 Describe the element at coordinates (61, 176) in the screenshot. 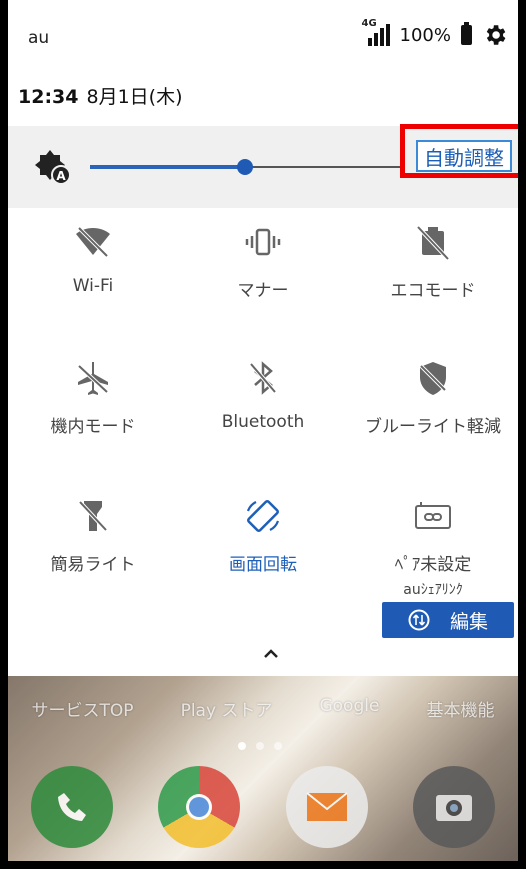

I see `svg-text: A` at that location.